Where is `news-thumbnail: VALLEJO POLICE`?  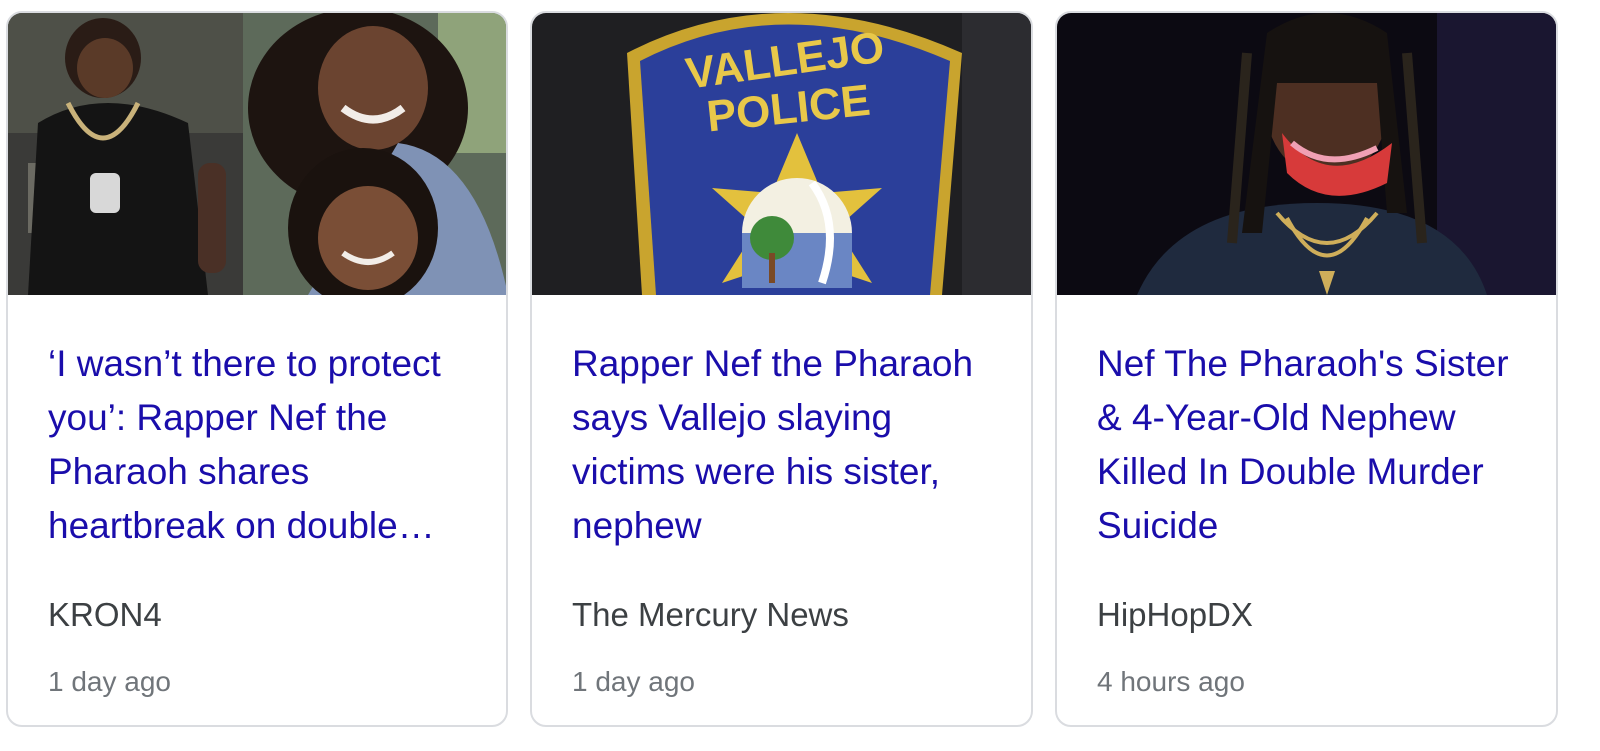
news-thumbnail: VALLEJO POLICE is located at coordinates (781, 154).